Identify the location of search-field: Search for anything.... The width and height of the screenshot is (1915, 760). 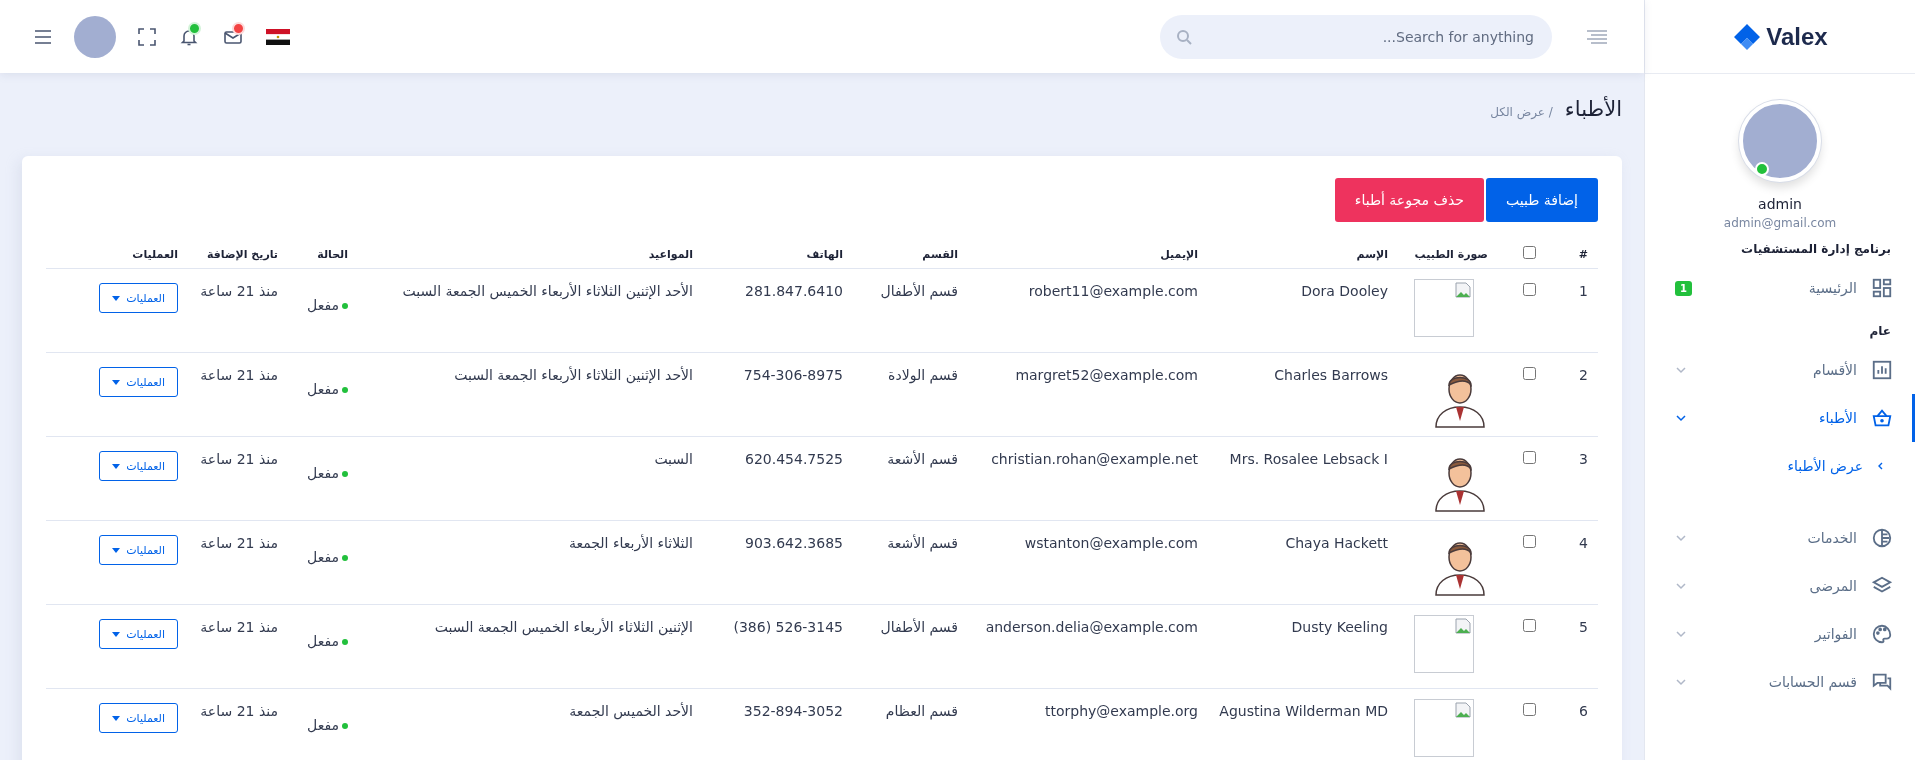
(1356, 36).